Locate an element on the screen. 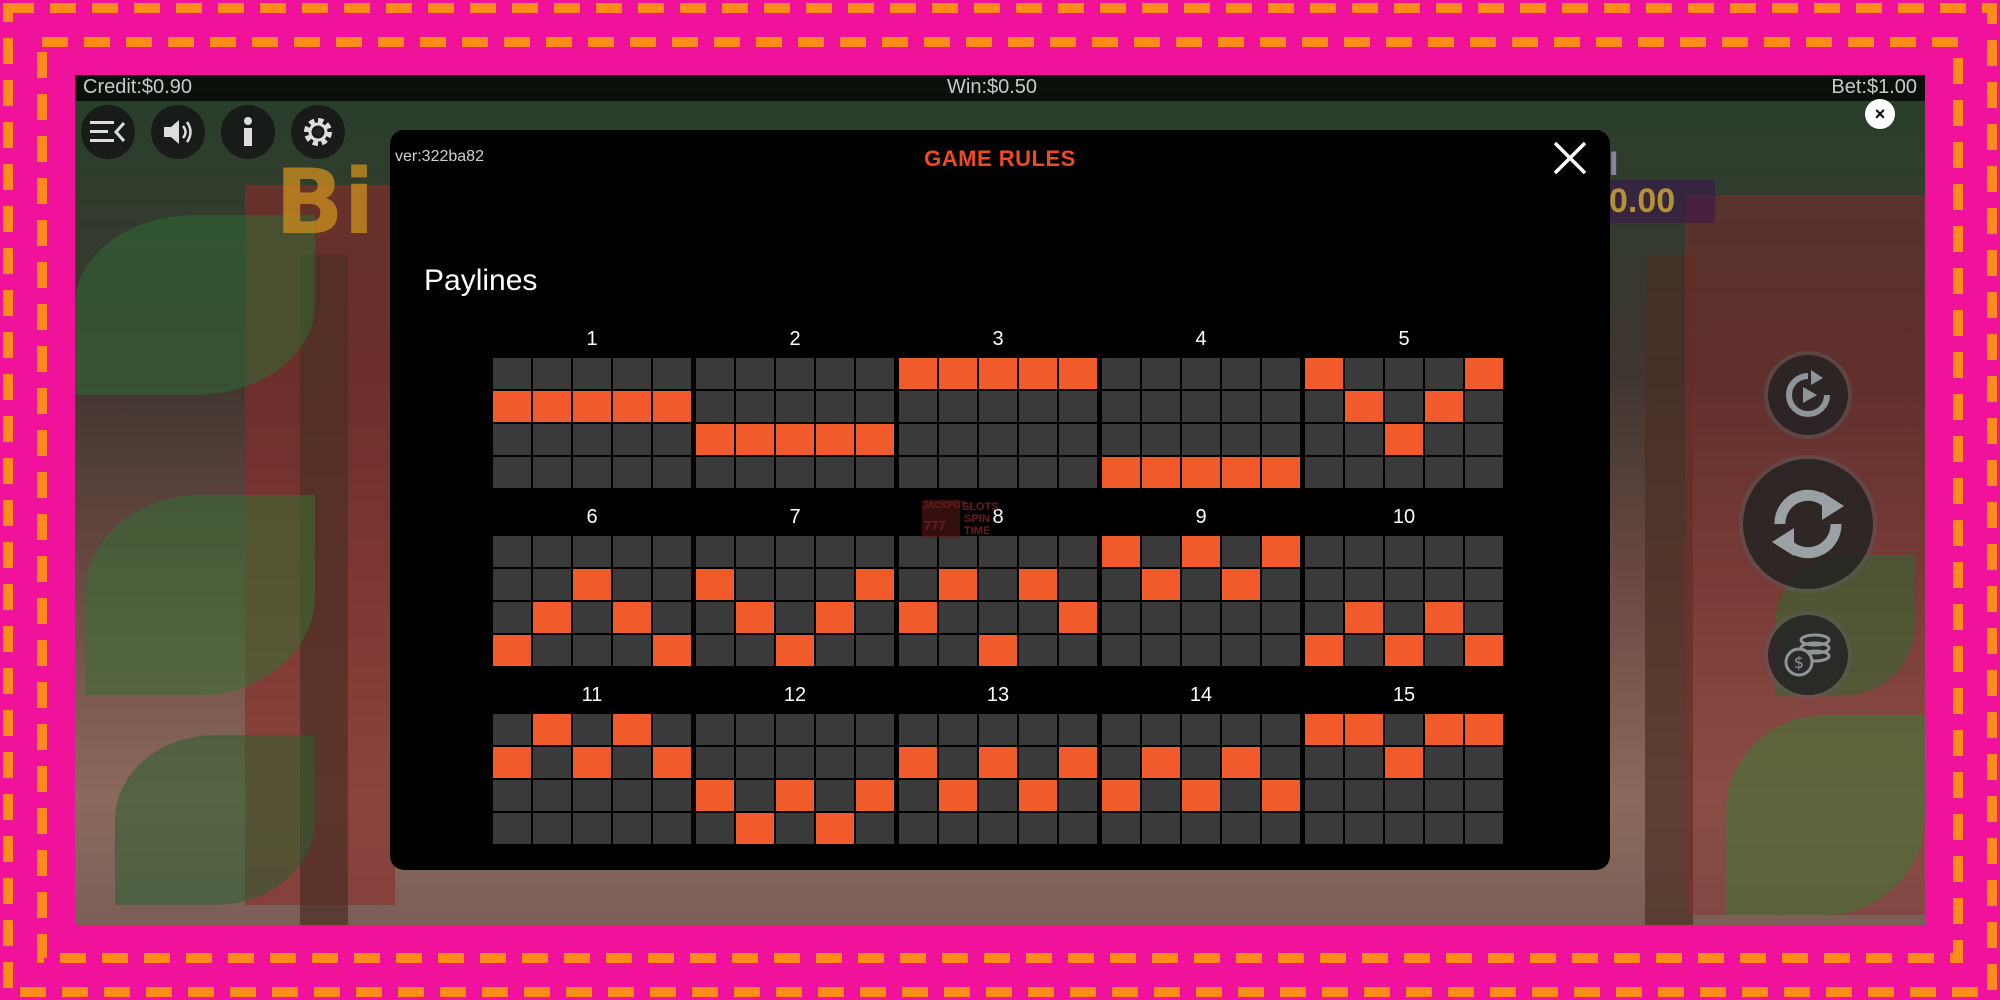 This screenshot has width=2000, height=1000. settings-button is located at coordinates (318, 132).